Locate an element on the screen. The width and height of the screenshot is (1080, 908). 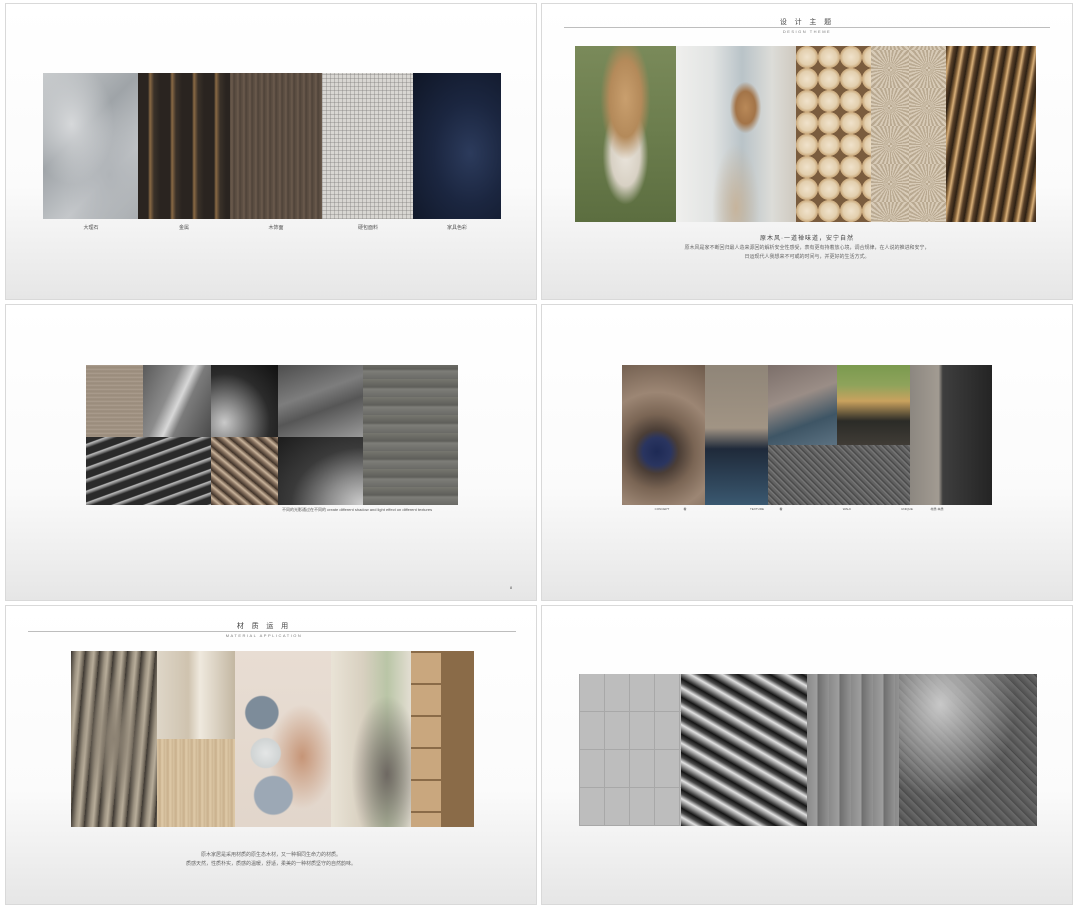
oak-wood-image is located at coordinates (196, 783).